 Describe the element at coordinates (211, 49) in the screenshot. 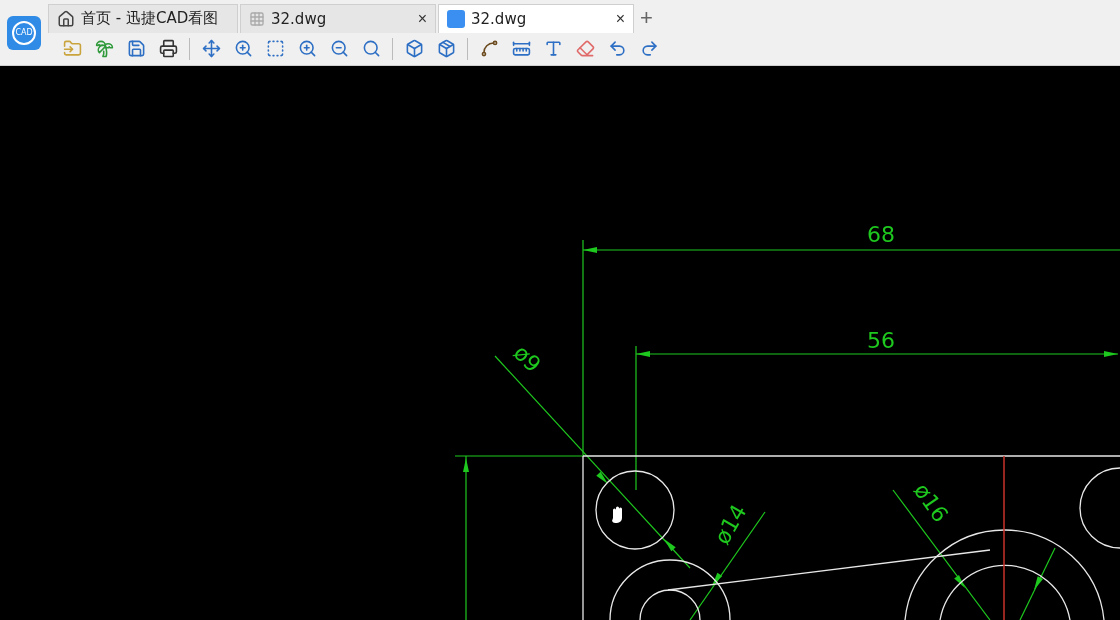

I see `move-icon` at that location.